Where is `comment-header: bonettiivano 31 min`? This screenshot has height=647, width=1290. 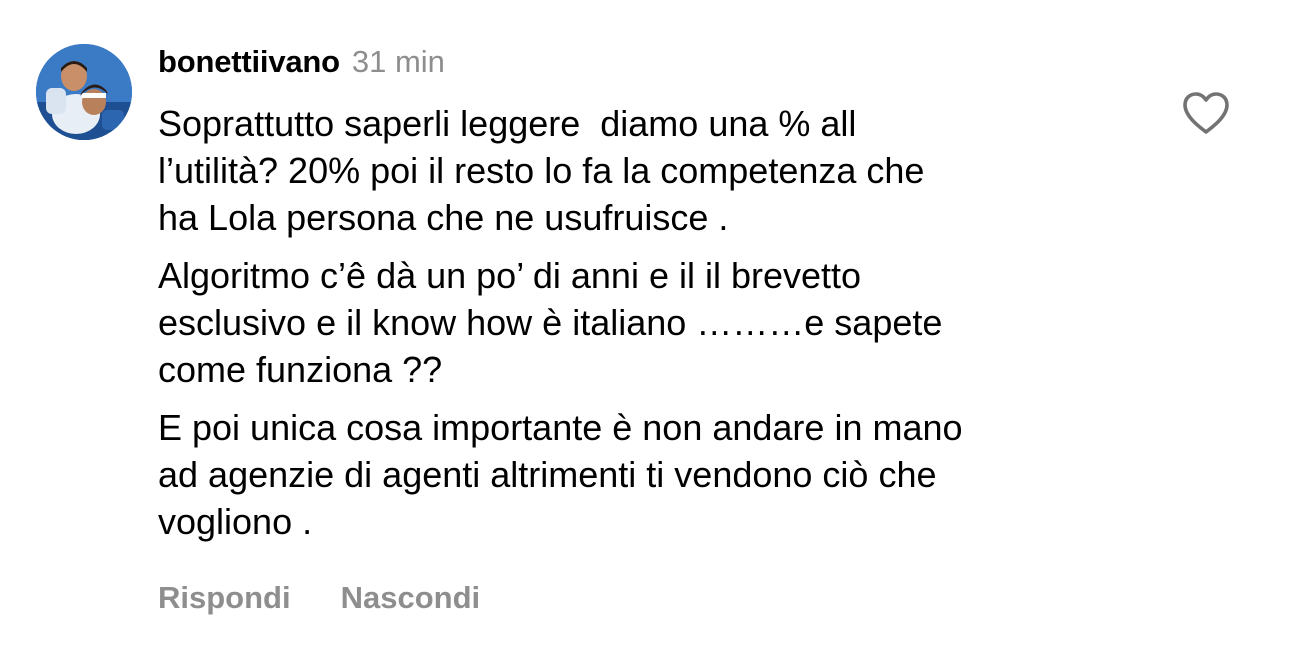
comment-header: bonettiivano 31 min is located at coordinates (301, 66).